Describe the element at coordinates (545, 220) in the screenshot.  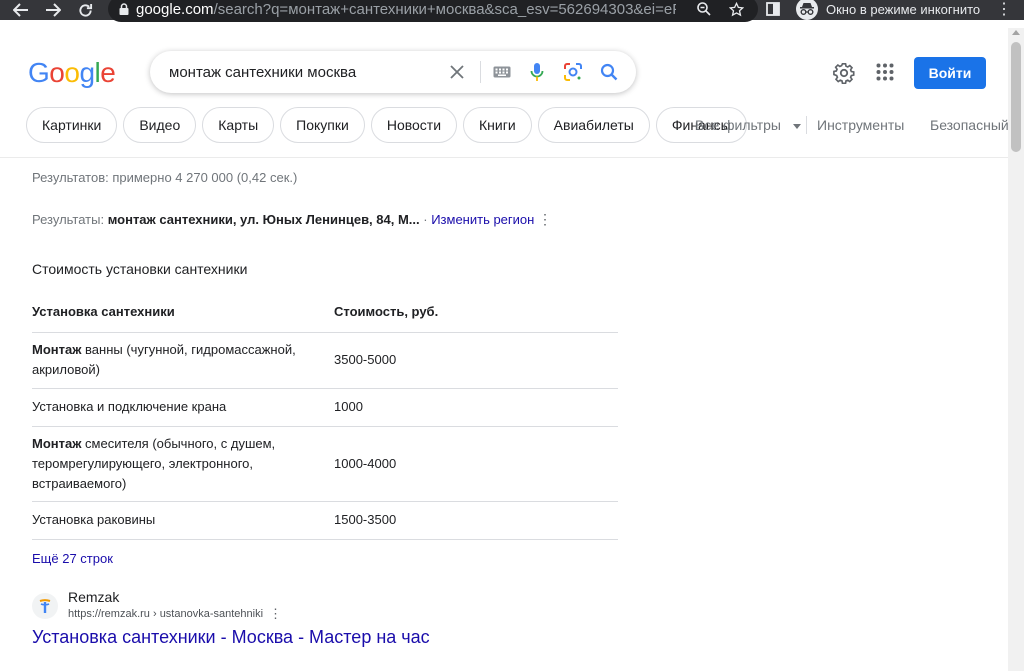
I see `more-options-icon: ⋮` at that location.